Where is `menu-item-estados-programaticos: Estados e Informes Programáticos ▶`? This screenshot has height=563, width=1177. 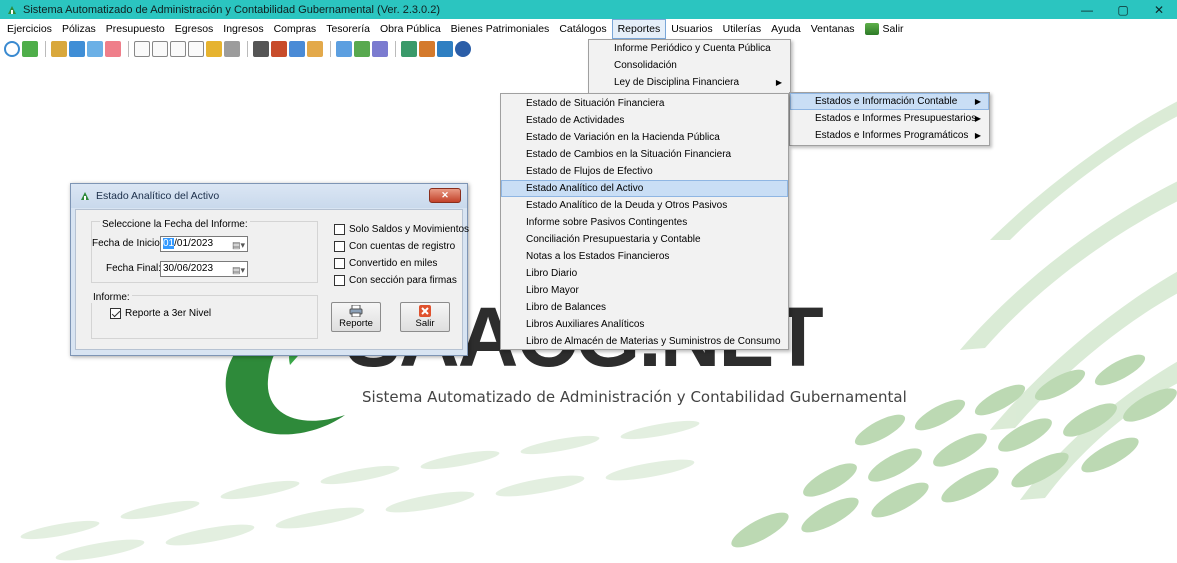
menu-item-estados-programaticos: Estados e Informes Programáticos ▶ is located at coordinates (889, 135).